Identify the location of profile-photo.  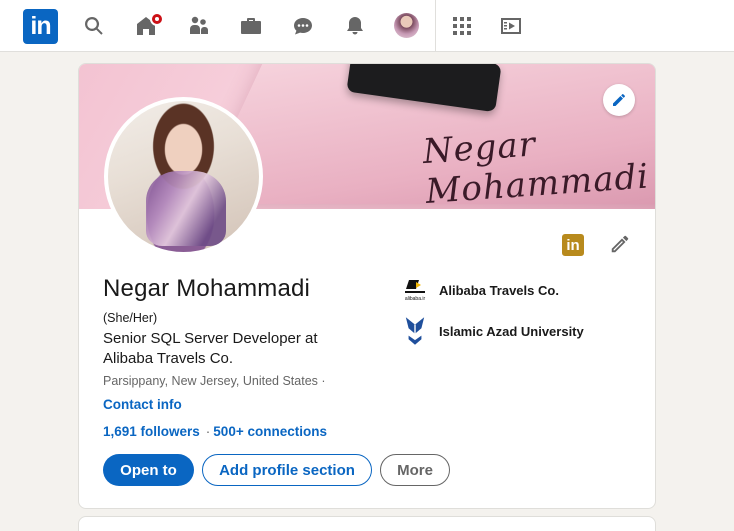
(183, 176).